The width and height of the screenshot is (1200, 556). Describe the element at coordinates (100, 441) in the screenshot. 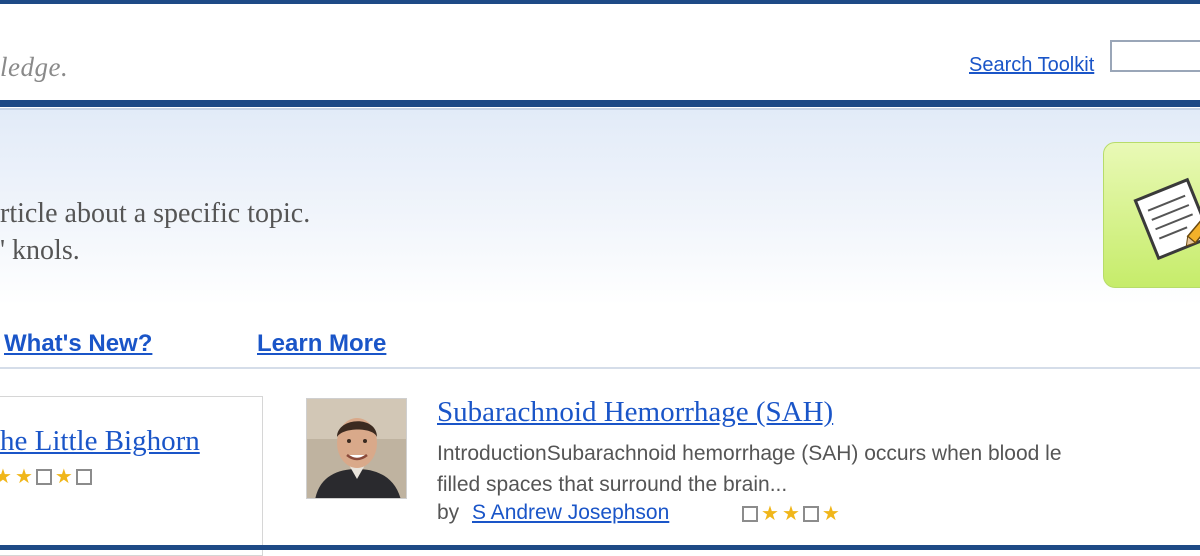

I see `featured-knol-left-title: he Little Bighorn` at that location.